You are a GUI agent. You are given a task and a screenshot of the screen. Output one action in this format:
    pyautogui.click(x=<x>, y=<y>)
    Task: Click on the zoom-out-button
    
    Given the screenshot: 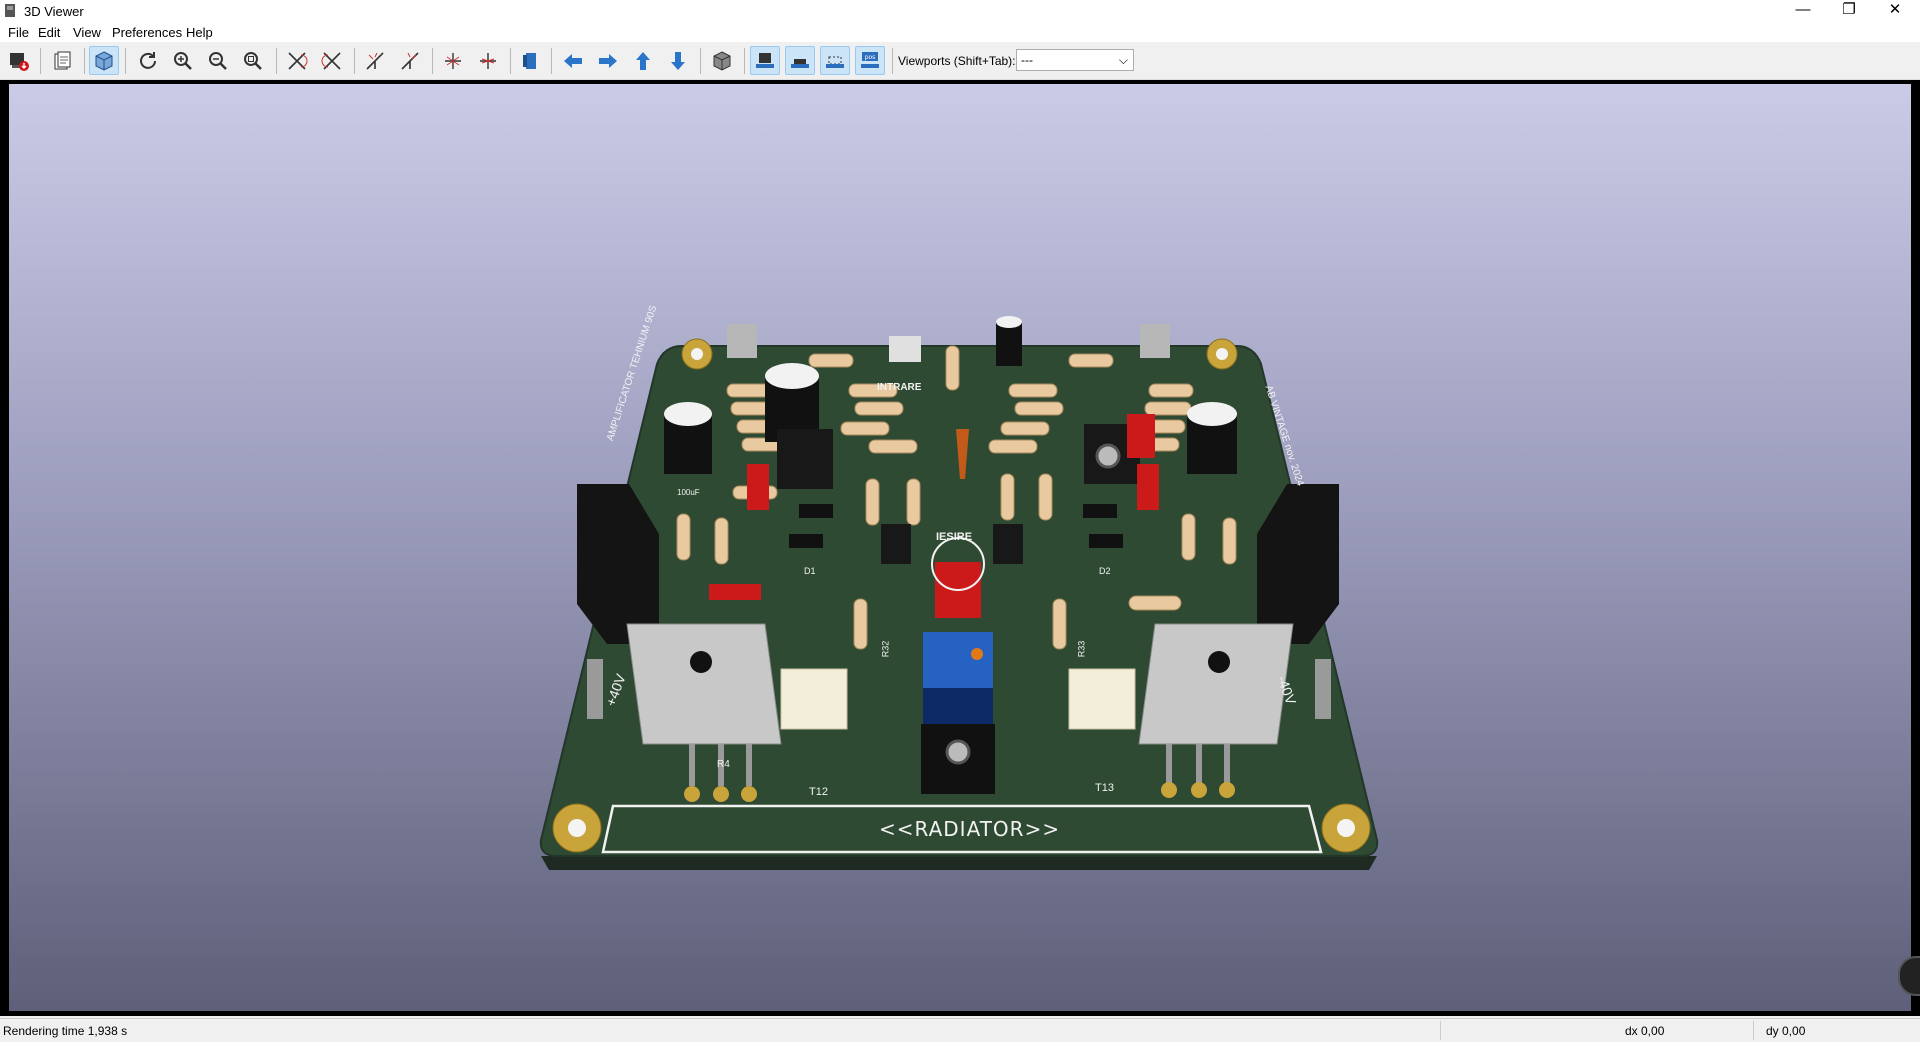 What is the action you would take?
    pyautogui.click(x=218, y=60)
    